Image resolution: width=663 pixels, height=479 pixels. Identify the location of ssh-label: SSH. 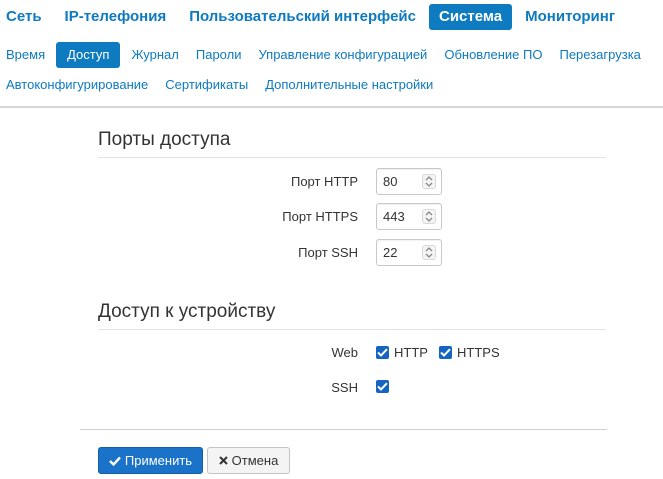
(344, 387).